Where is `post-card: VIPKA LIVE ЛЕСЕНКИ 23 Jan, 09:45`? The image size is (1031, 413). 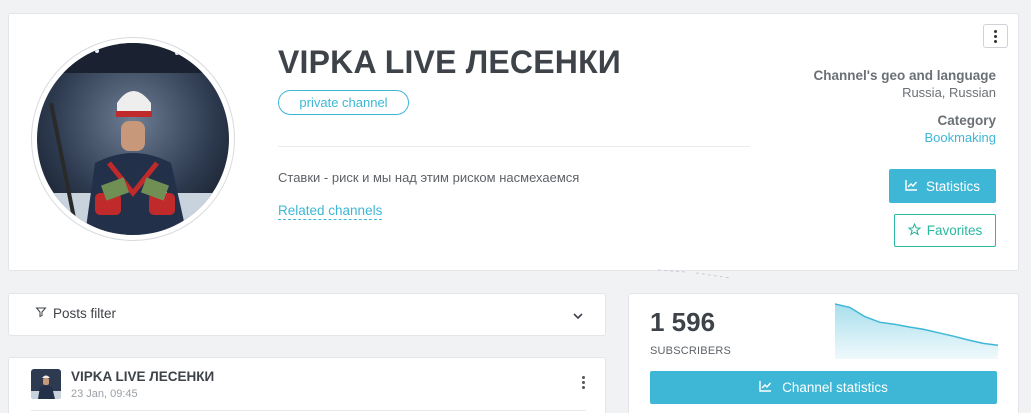
post-card: VIPKA LIVE ЛЕСЕНКИ 23 Jan, 09:45 is located at coordinates (307, 385).